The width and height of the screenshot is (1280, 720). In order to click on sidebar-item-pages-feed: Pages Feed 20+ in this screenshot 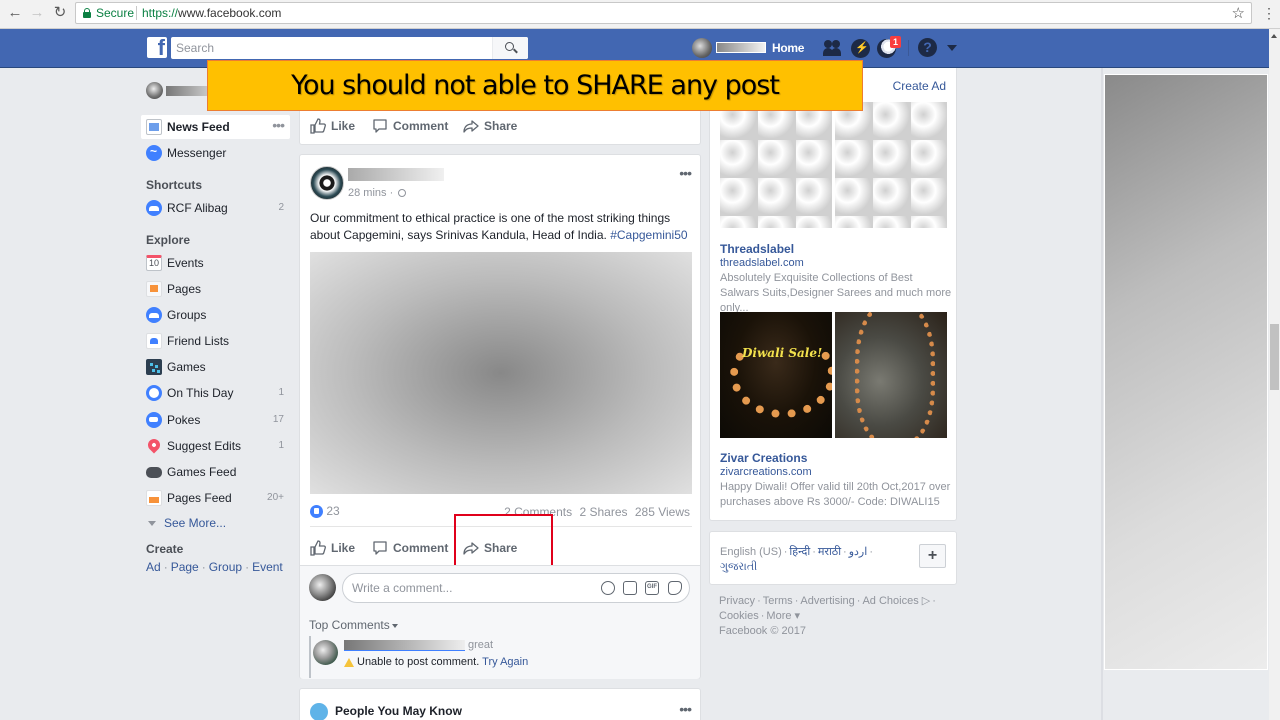, I will do `click(218, 498)`.